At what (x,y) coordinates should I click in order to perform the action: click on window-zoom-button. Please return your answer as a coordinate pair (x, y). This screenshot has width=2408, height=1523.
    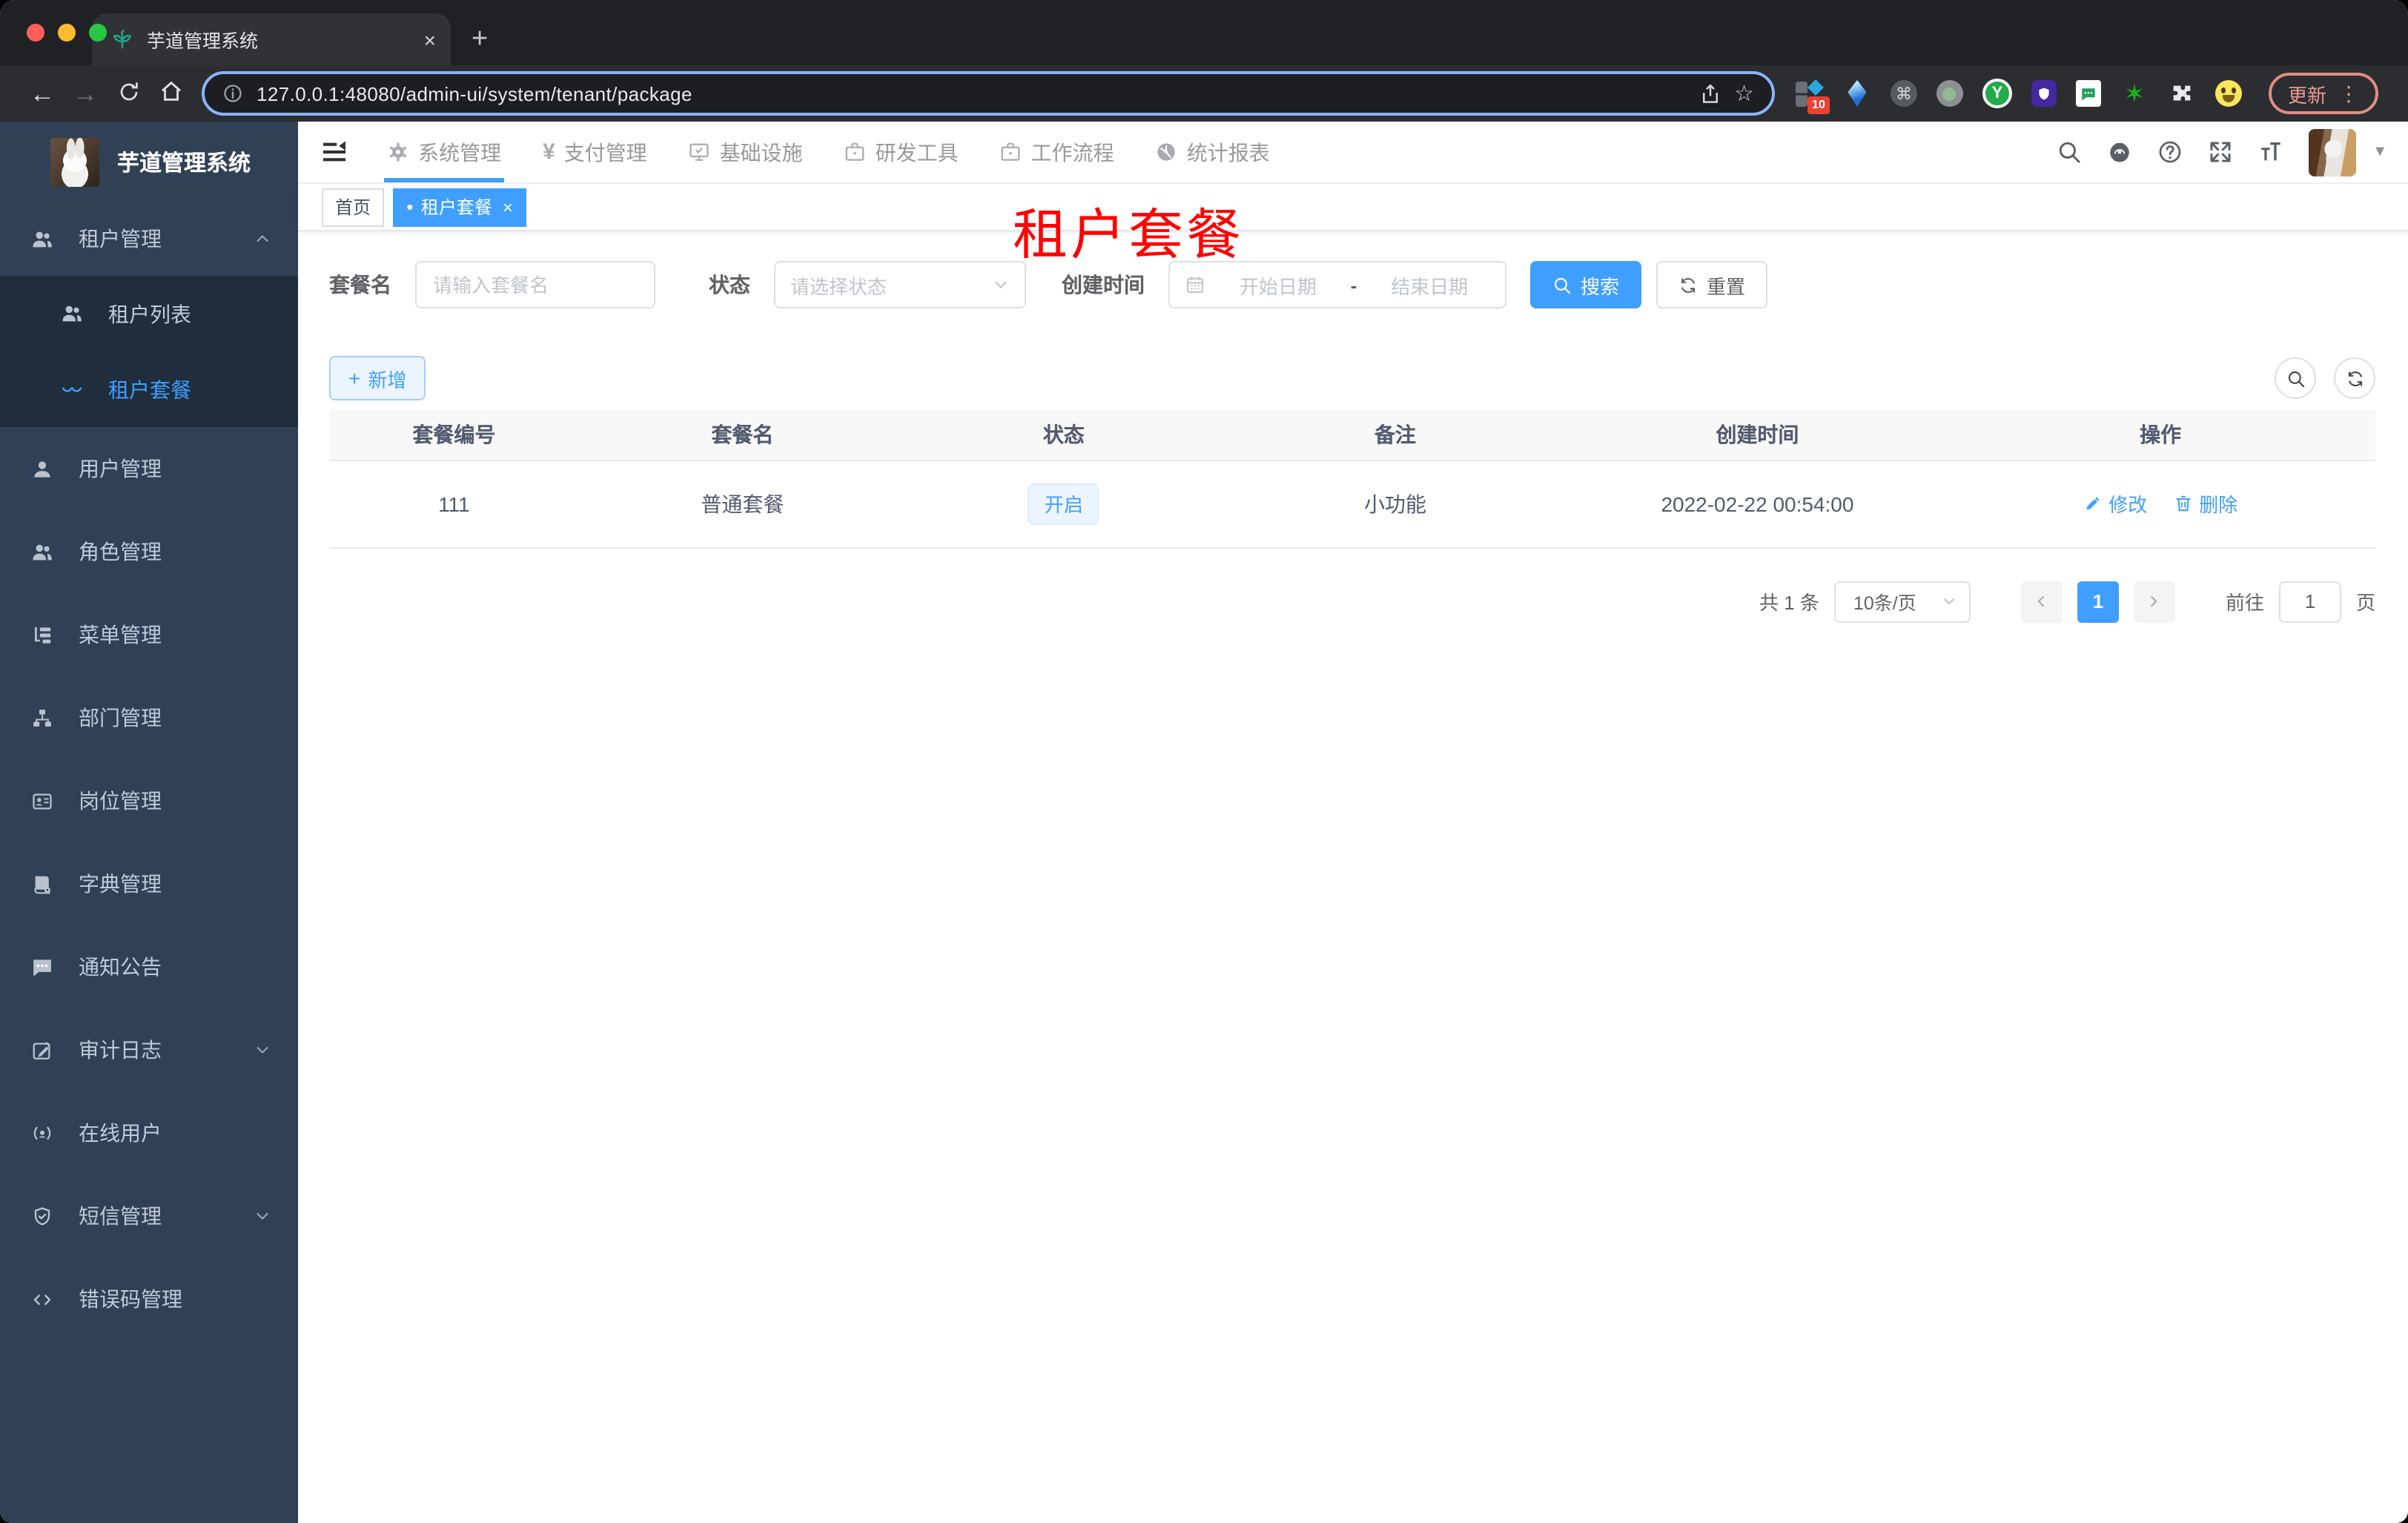
    Looking at the image, I should click on (98, 33).